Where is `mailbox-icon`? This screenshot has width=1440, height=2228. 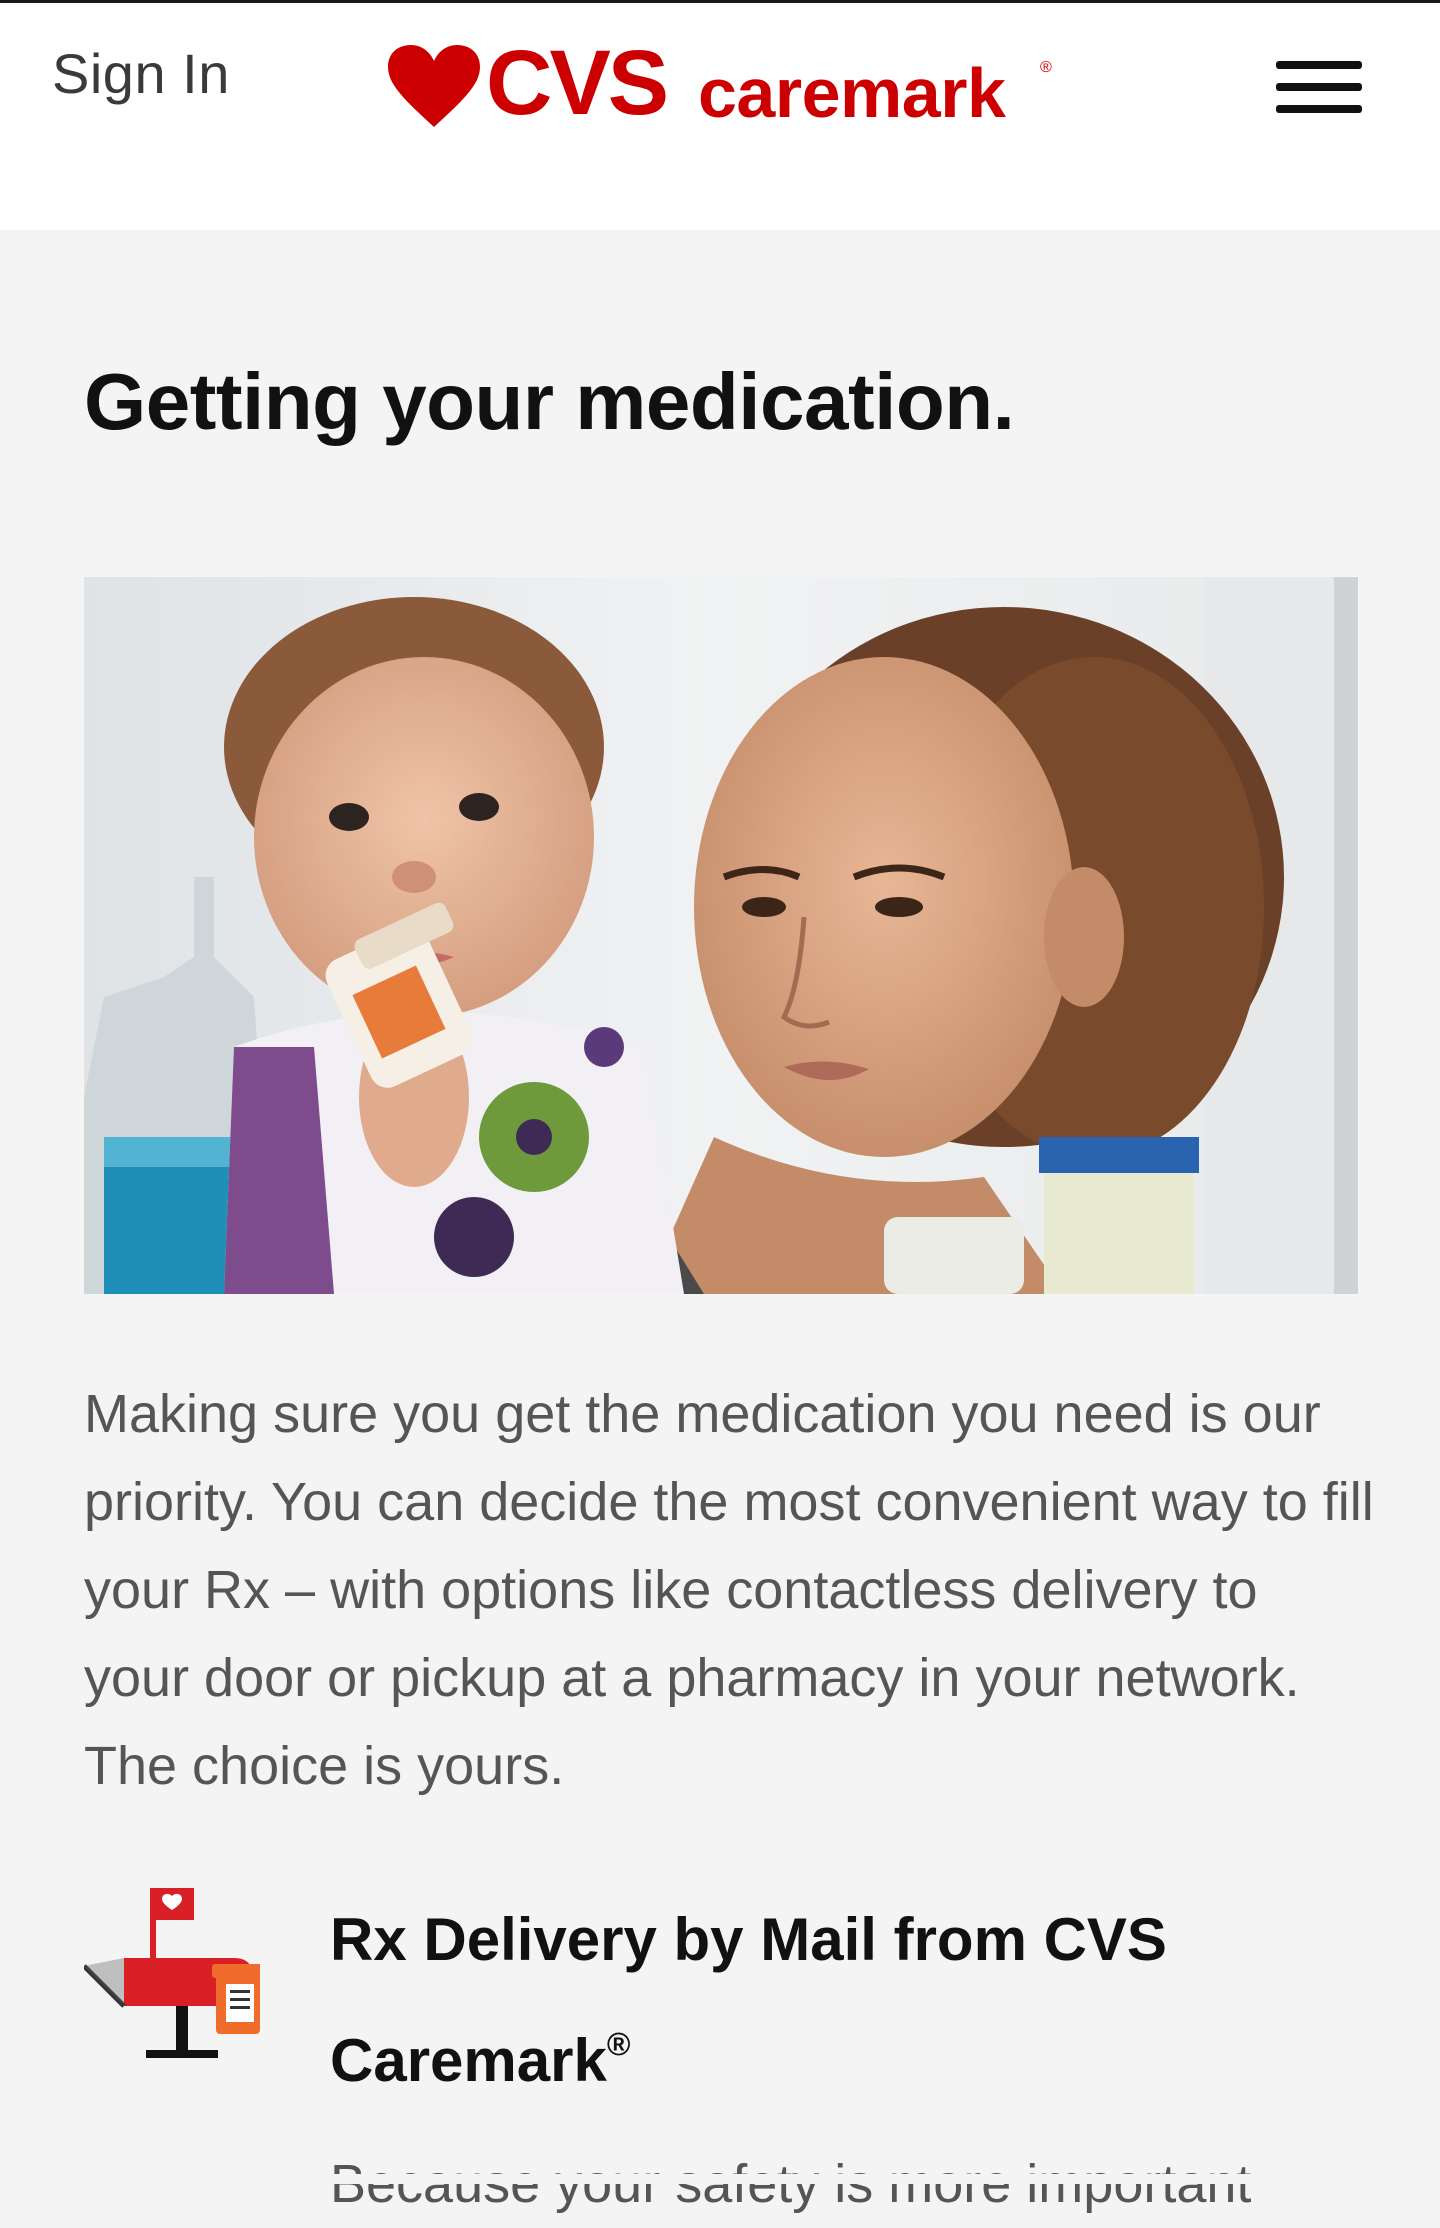 mailbox-icon is located at coordinates (172, 1973).